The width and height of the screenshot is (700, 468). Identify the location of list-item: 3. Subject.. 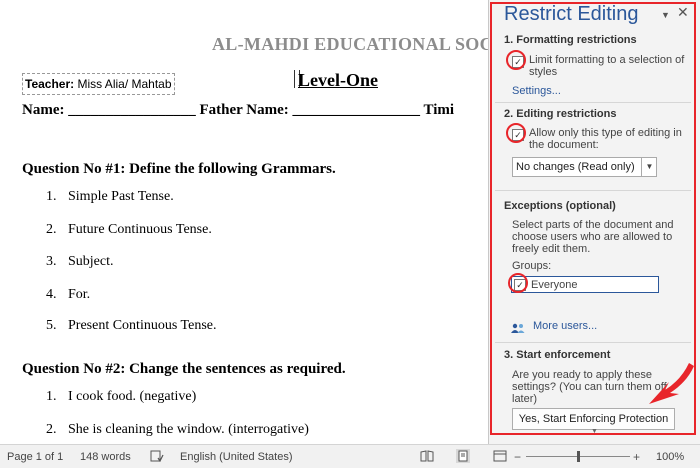
(80, 262).